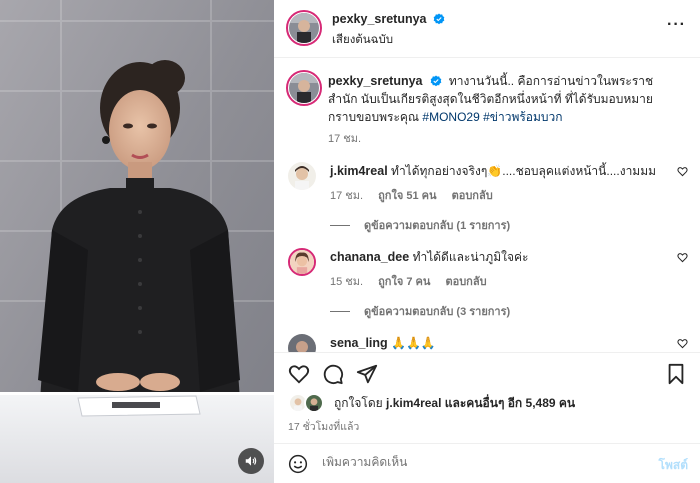  Describe the element at coordinates (367, 374) in the screenshot. I see `share-icon` at that location.